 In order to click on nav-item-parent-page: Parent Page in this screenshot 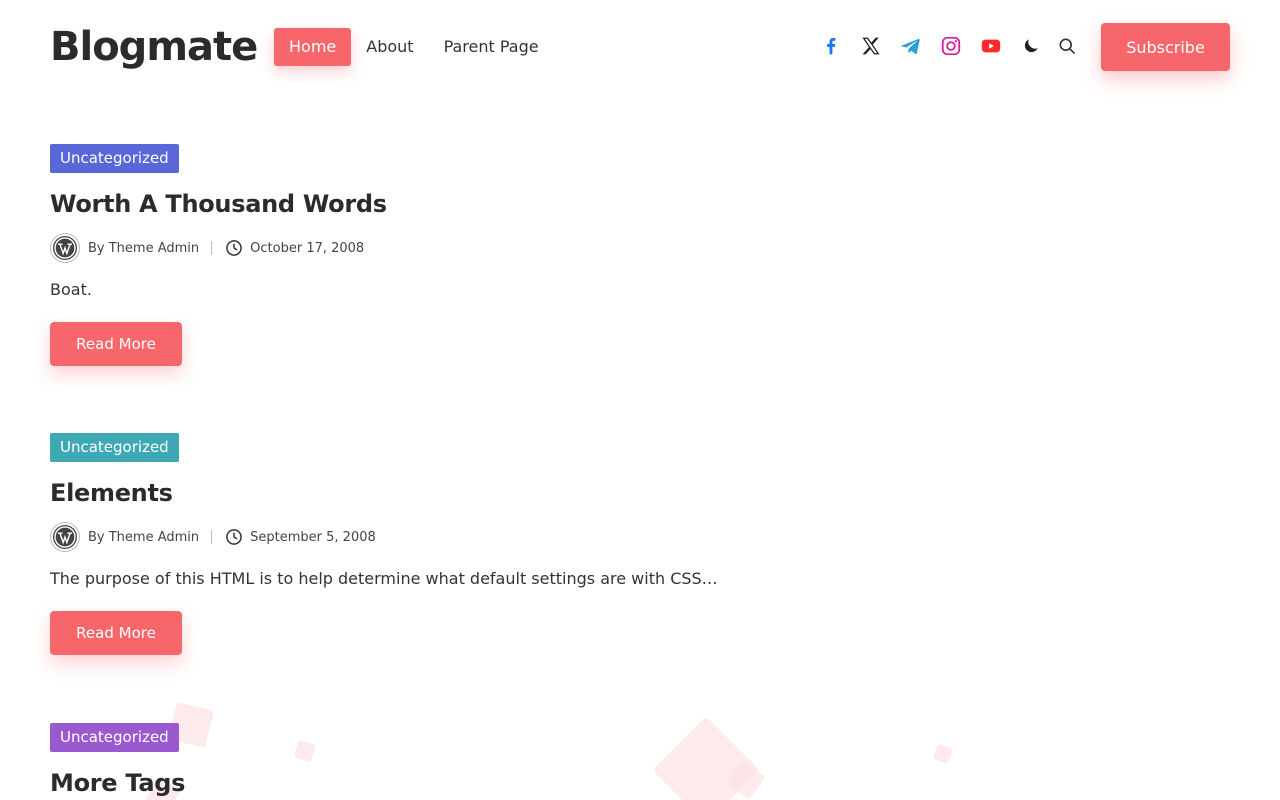, I will do `click(491, 47)`.